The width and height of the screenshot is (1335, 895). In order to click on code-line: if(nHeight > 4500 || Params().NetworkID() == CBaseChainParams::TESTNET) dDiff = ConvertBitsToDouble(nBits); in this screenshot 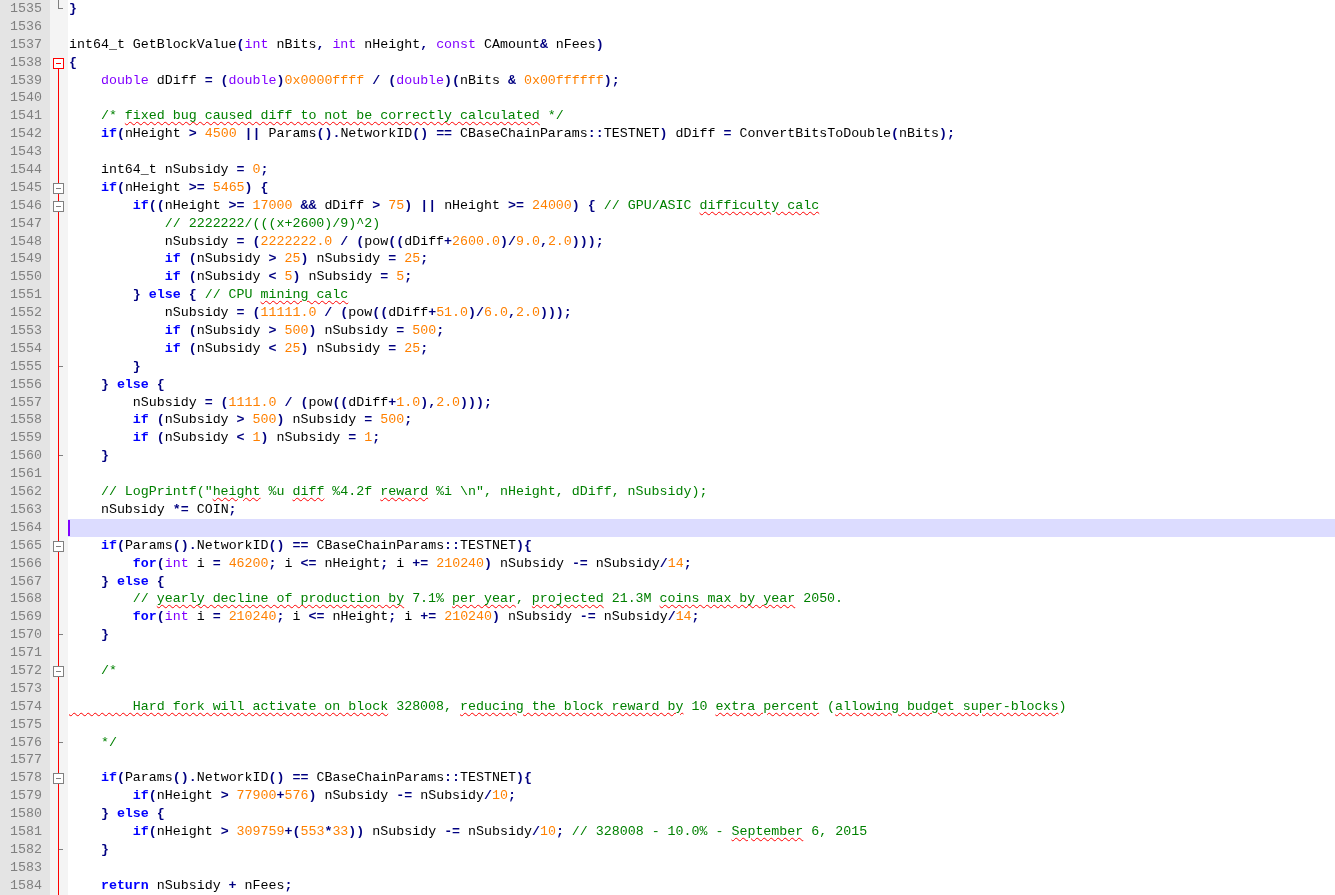, I will do `click(527, 134)`.